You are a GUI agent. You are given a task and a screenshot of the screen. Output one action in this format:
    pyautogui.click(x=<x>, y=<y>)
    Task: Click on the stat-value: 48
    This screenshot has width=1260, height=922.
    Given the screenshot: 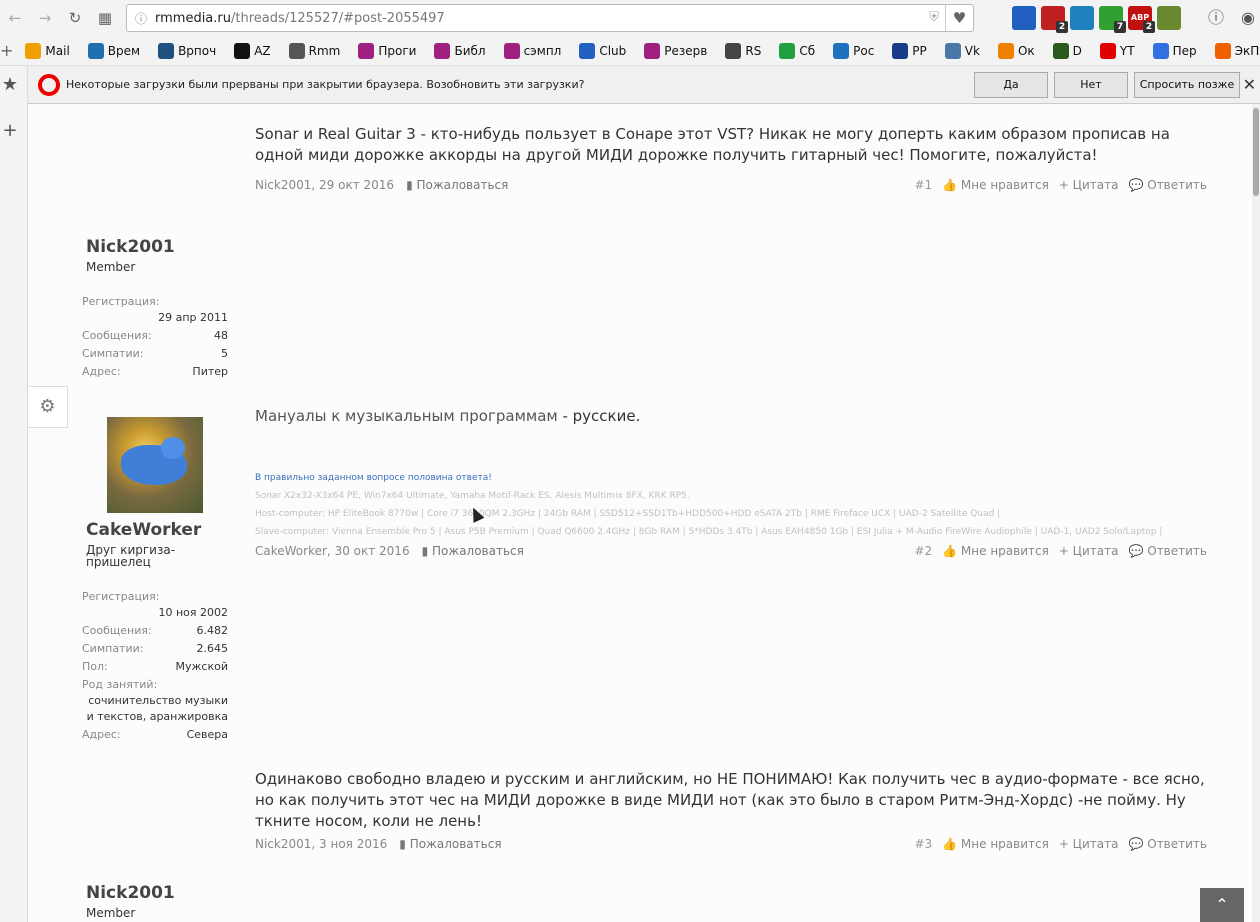 What is the action you would take?
    pyautogui.click(x=155, y=336)
    